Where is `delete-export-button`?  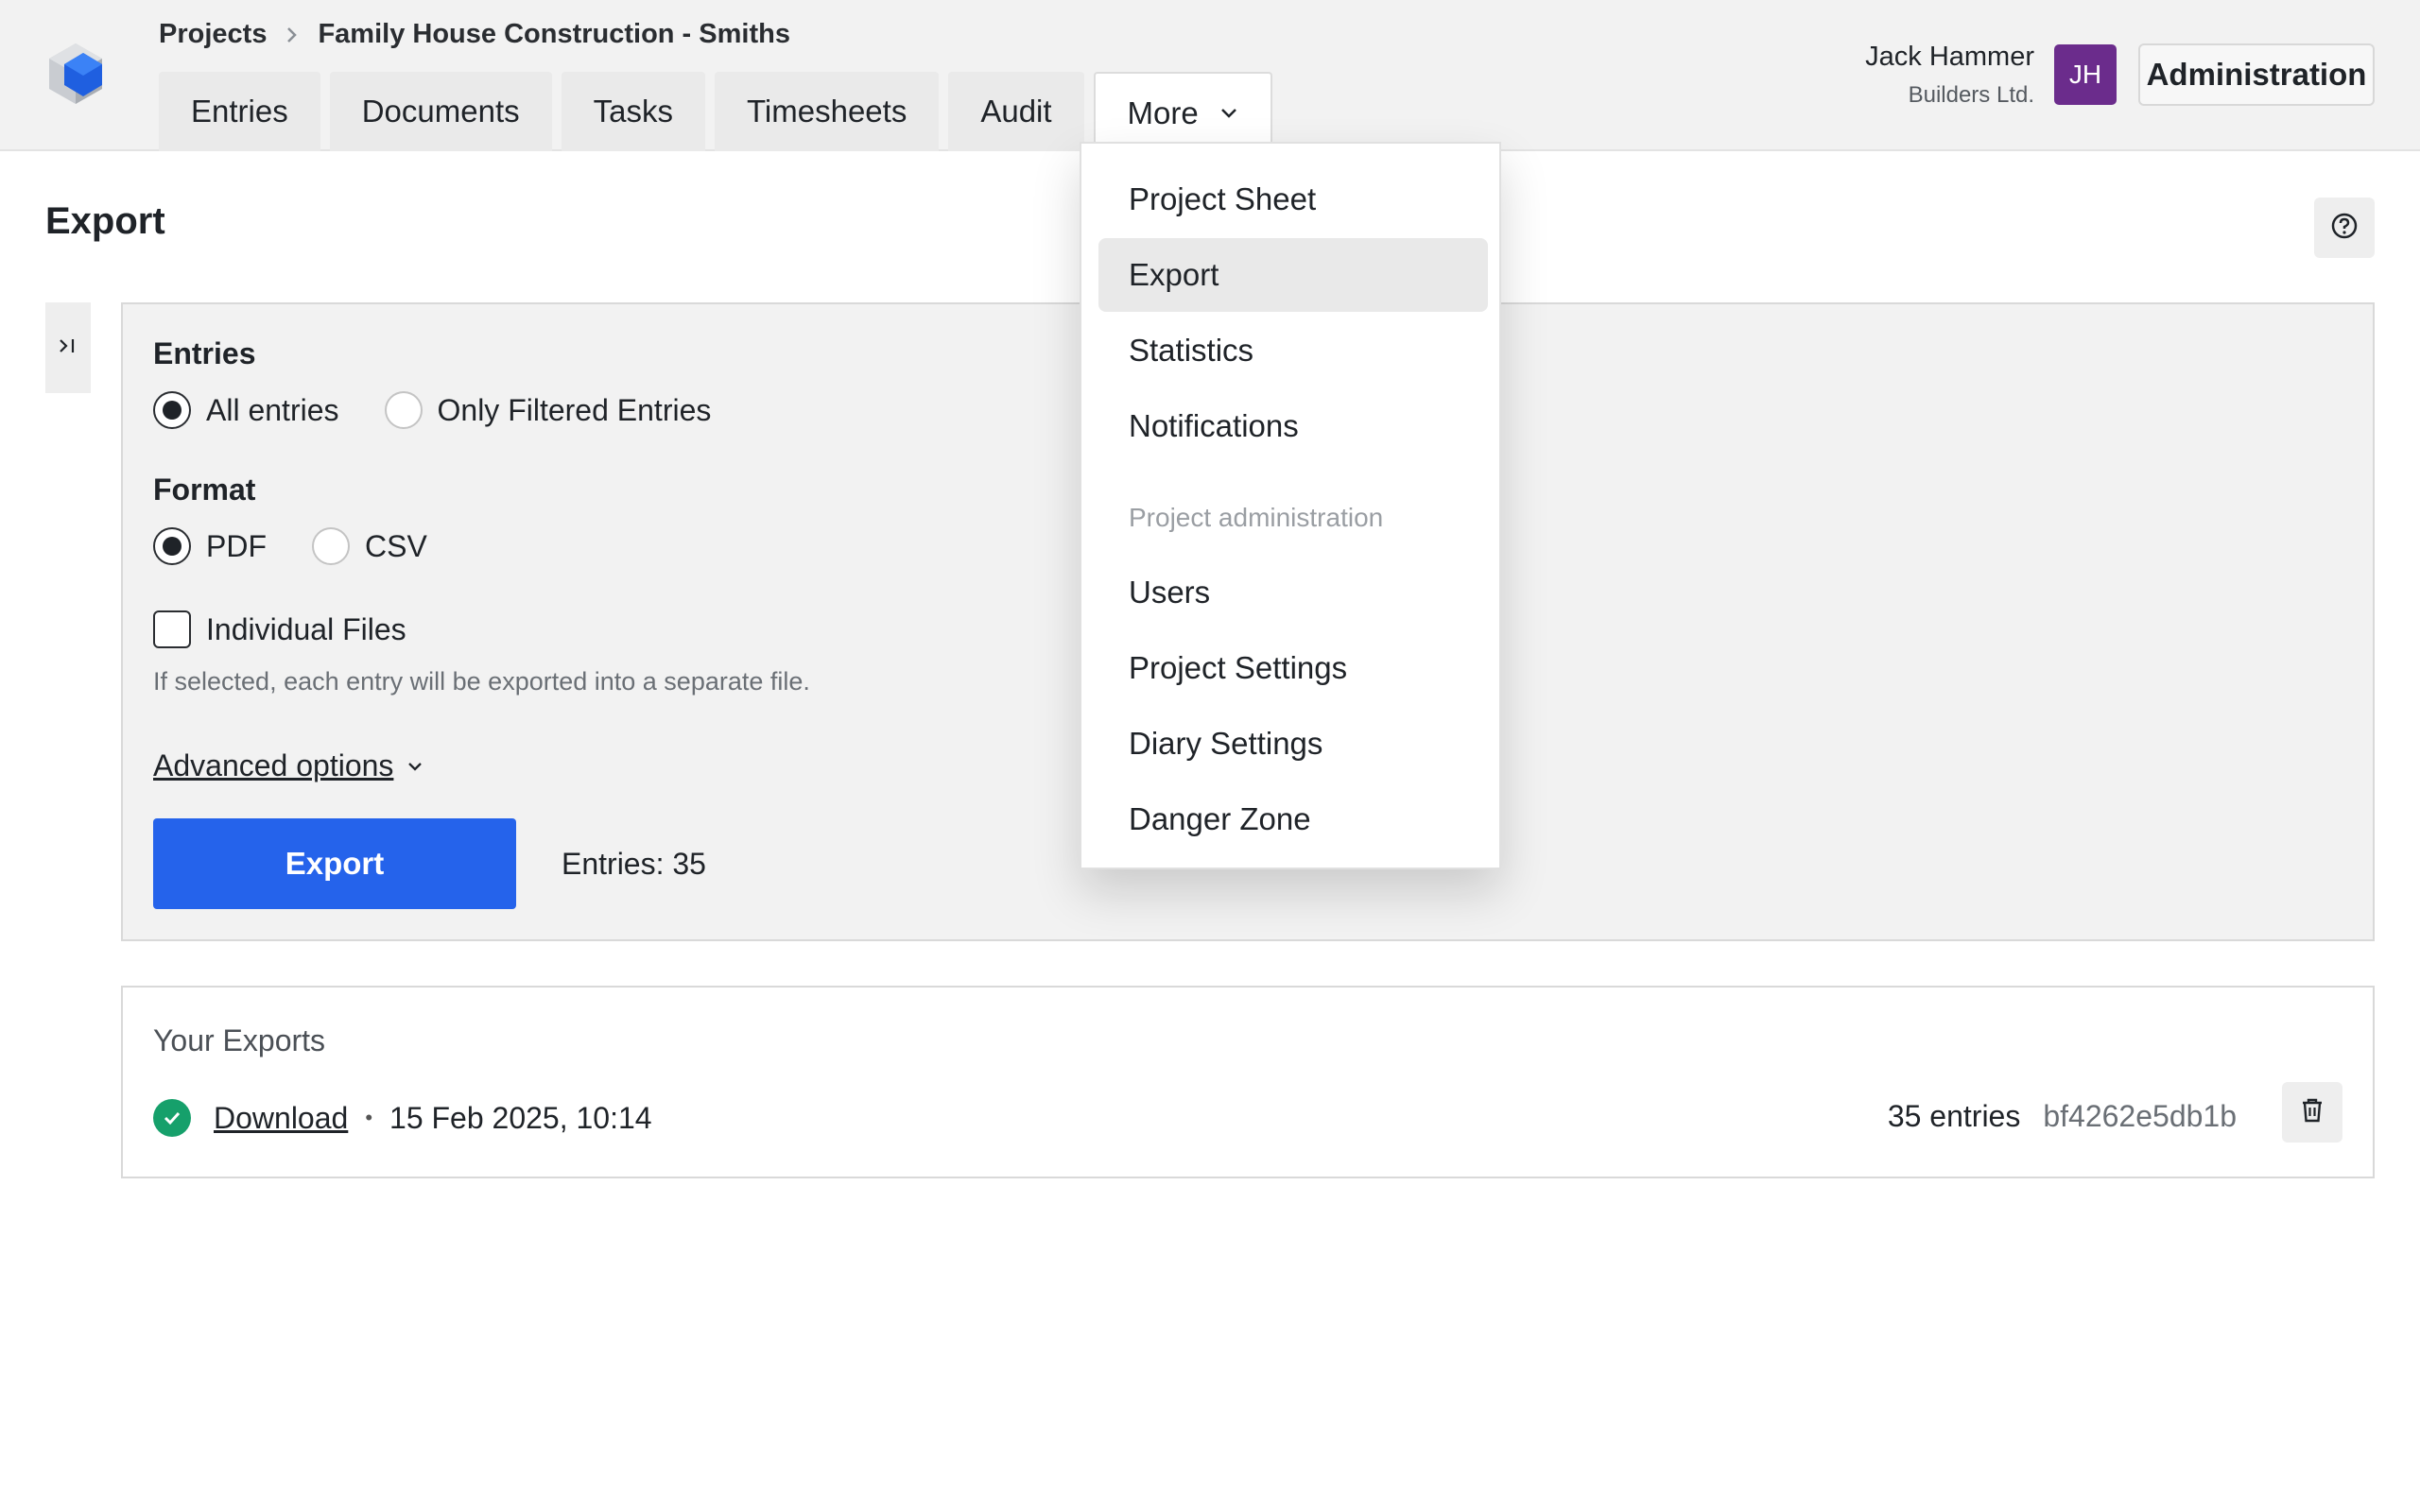
delete-export-button is located at coordinates (2312, 1112).